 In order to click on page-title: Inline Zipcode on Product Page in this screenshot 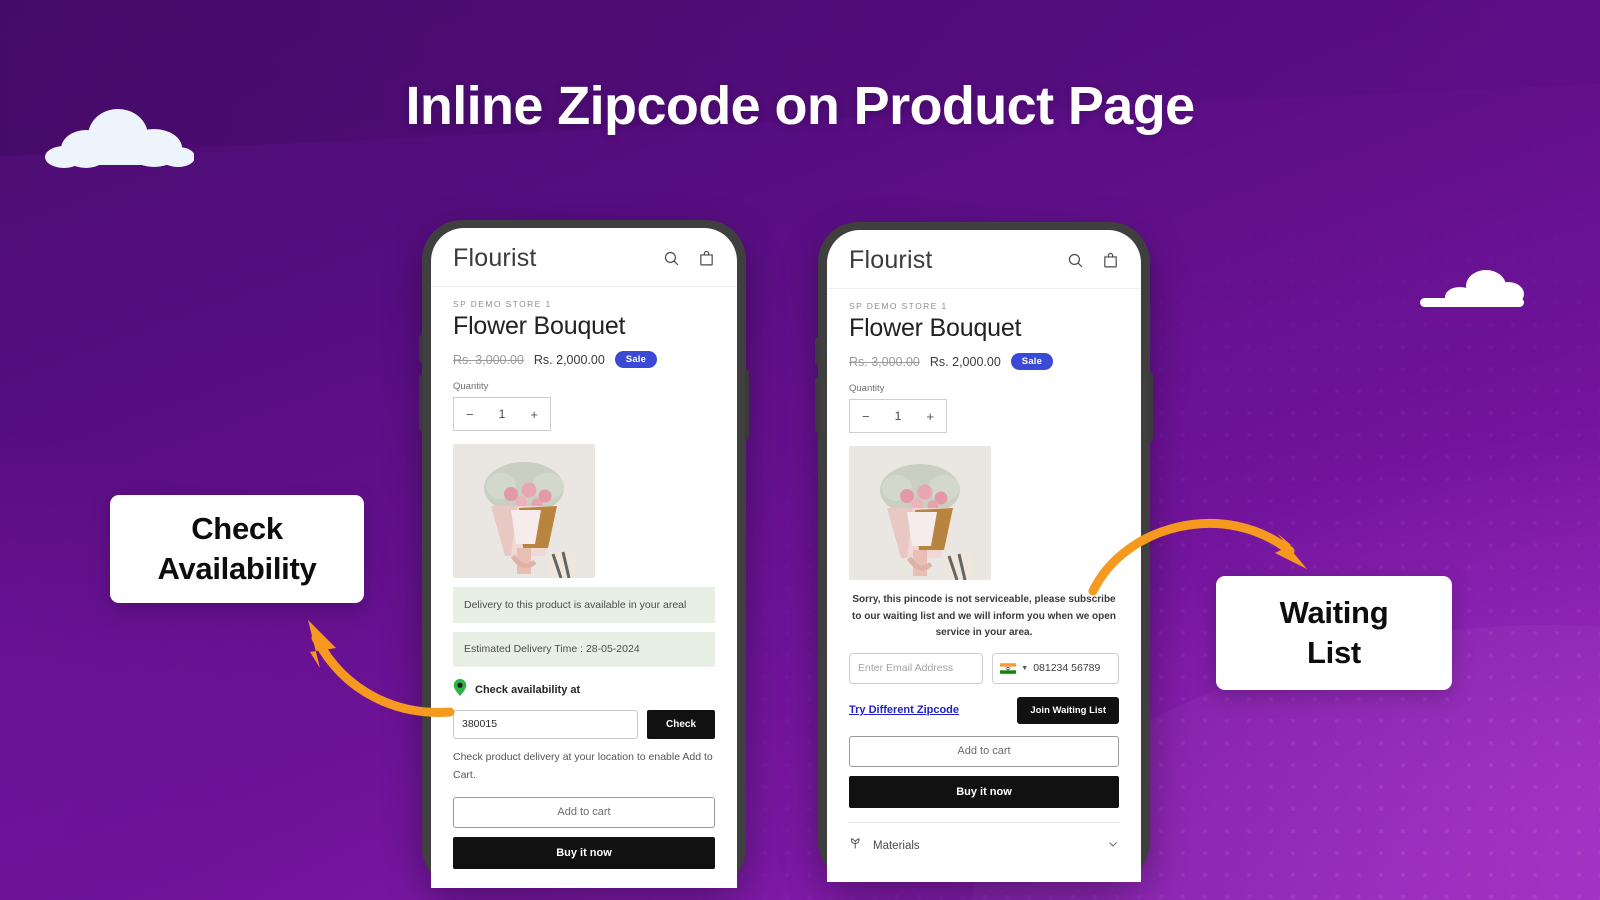, I will do `click(800, 106)`.